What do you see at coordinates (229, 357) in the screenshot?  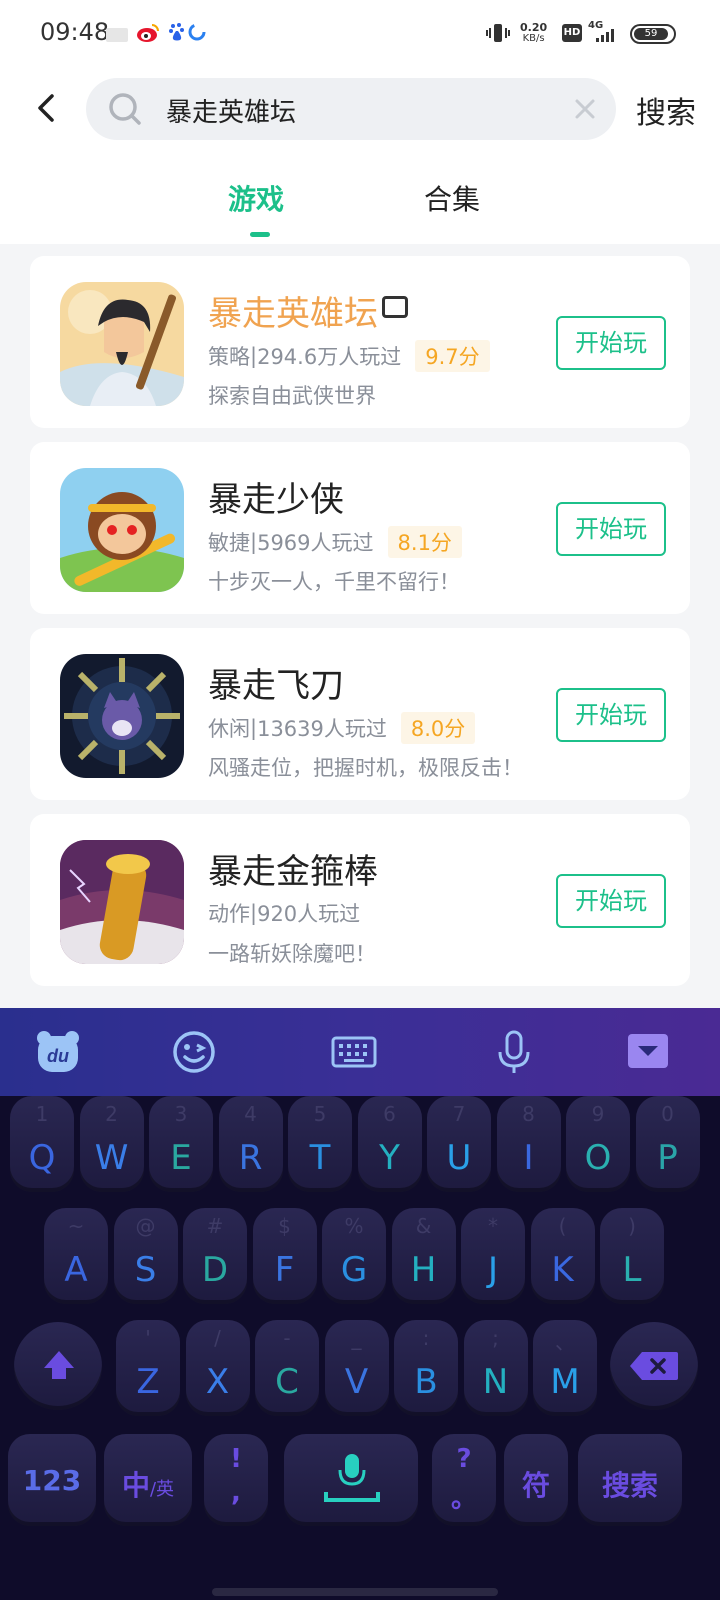 I see `game-category: 策略` at bounding box center [229, 357].